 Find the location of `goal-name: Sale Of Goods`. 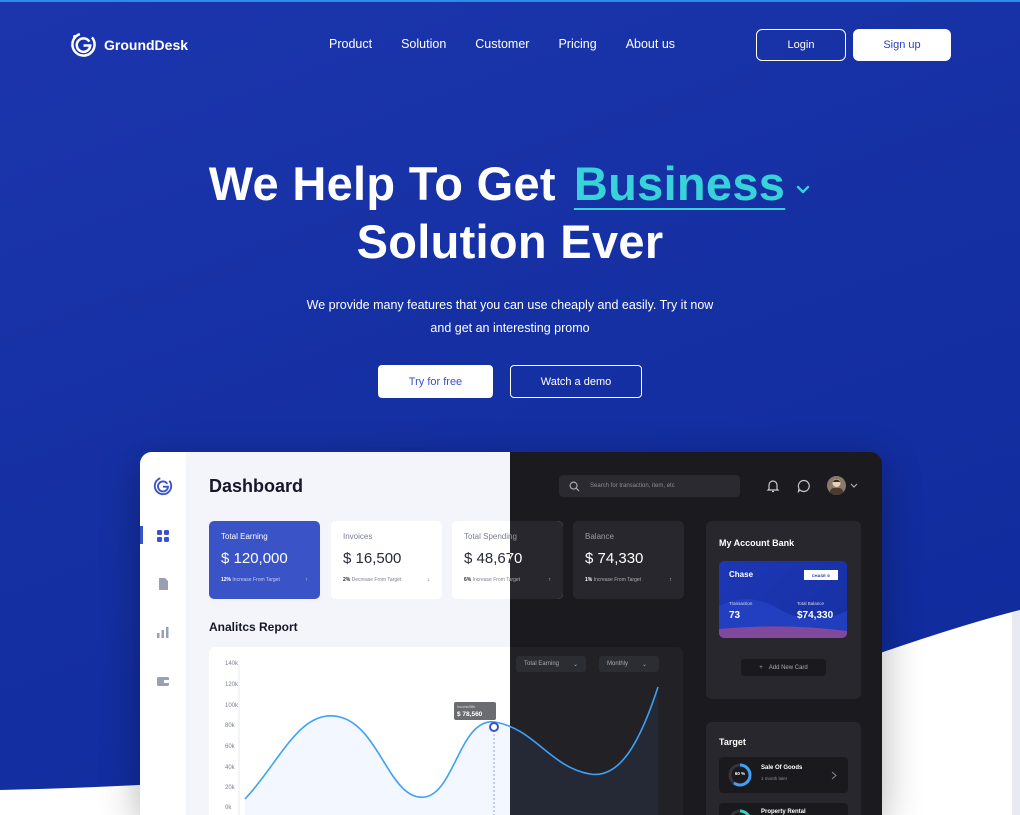

goal-name: Sale Of Goods is located at coordinates (782, 768).